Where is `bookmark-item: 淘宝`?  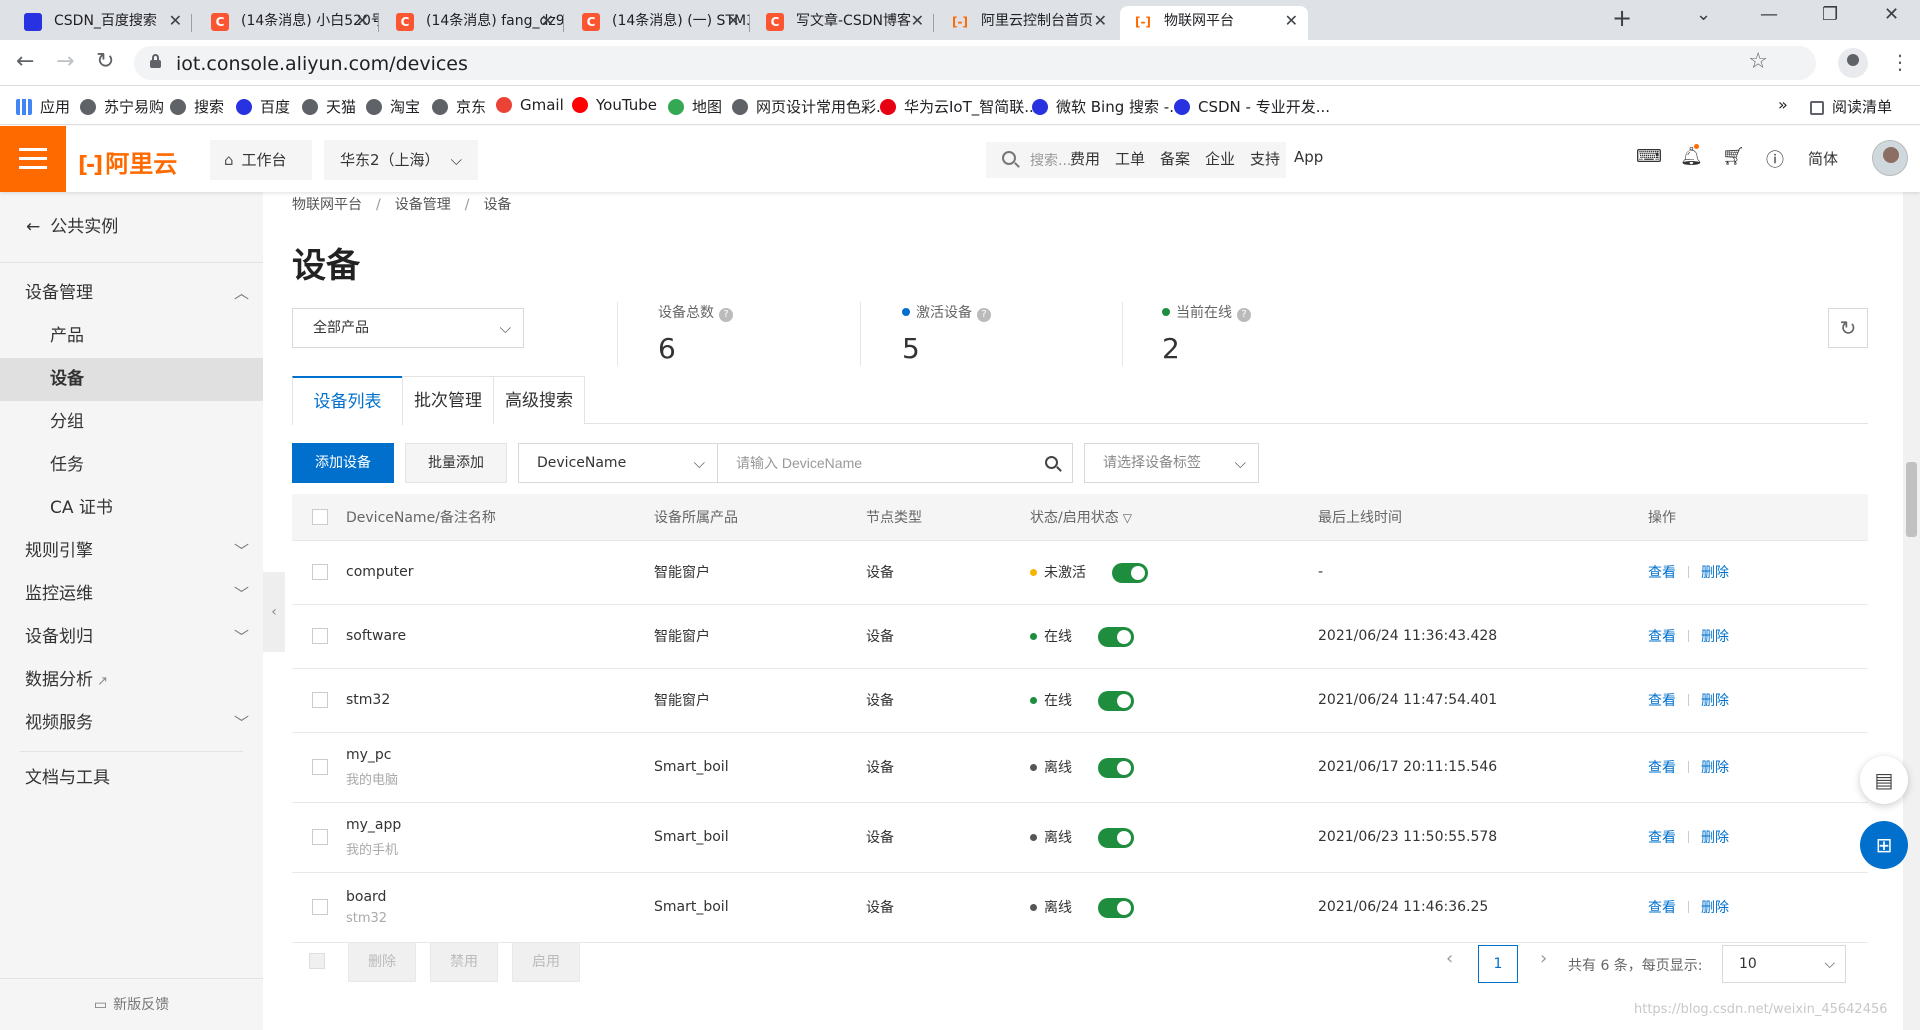
bookmark-item: 淘宝 is located at coordinates (393, 106).